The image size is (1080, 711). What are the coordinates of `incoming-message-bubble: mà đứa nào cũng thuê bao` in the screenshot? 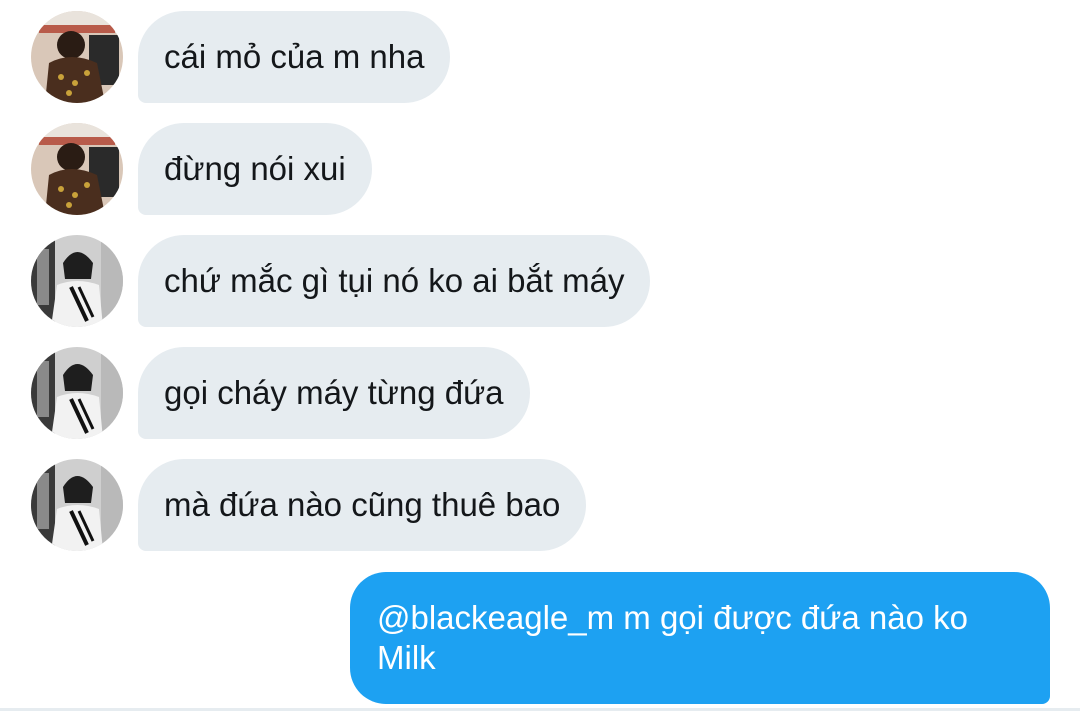 It's located at (362, 505).